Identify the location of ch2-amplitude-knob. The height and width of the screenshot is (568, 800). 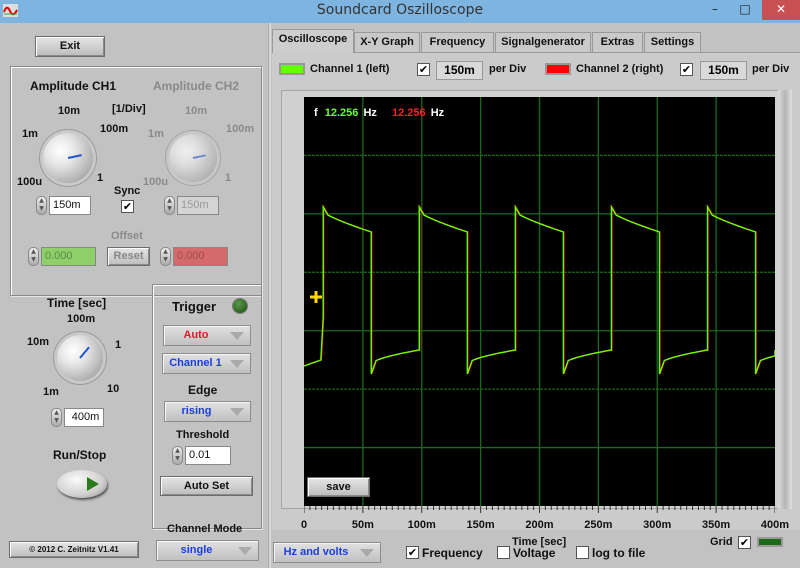
(193, 158).